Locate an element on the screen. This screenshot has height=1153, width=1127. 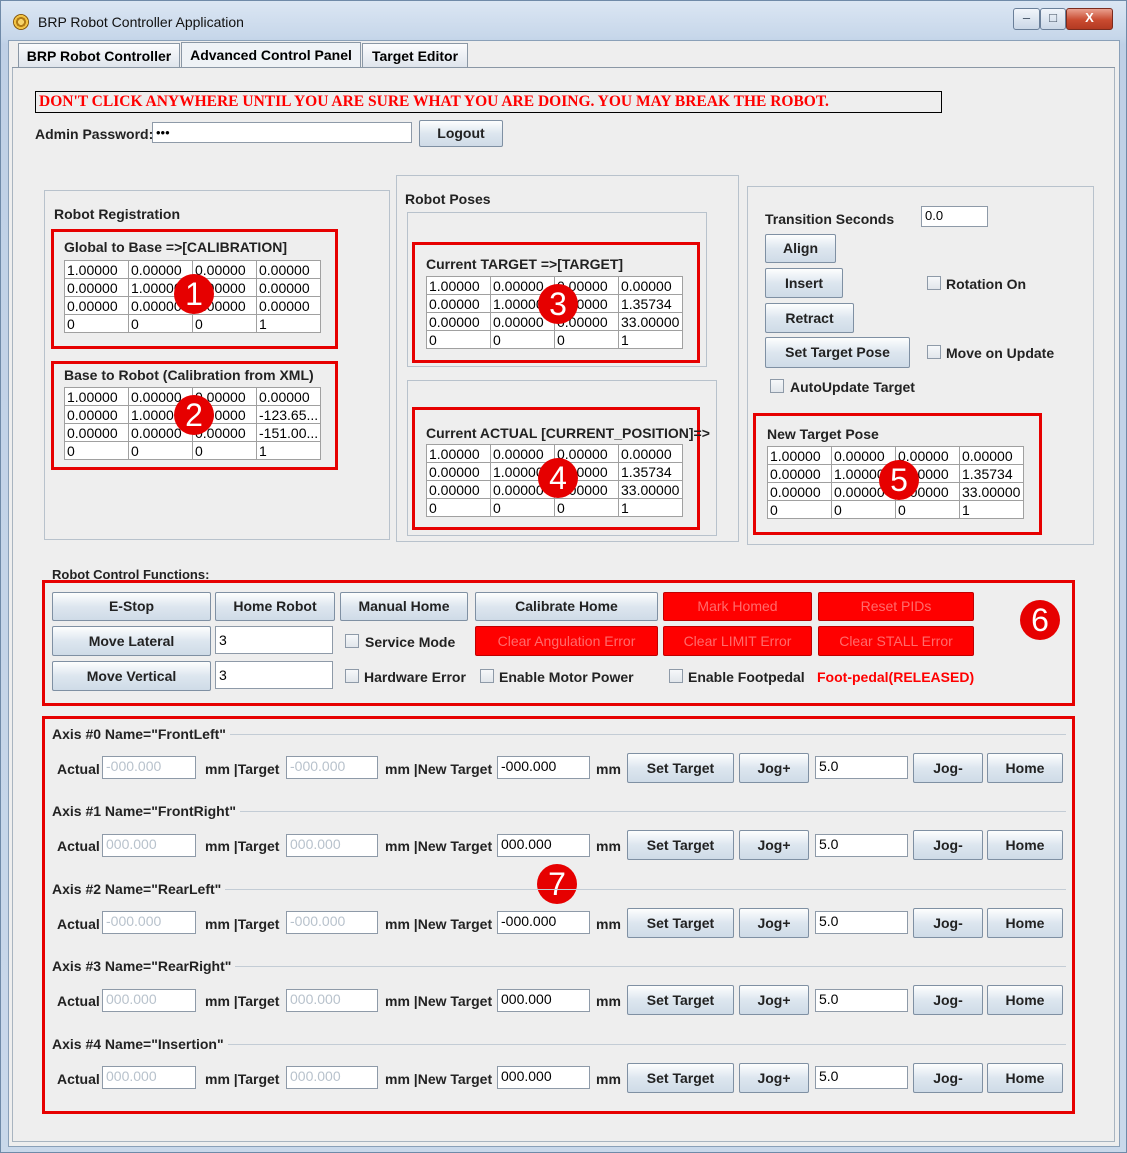
axis-0-jog-minus-button: Jog- is located at coordinates (948, 768).